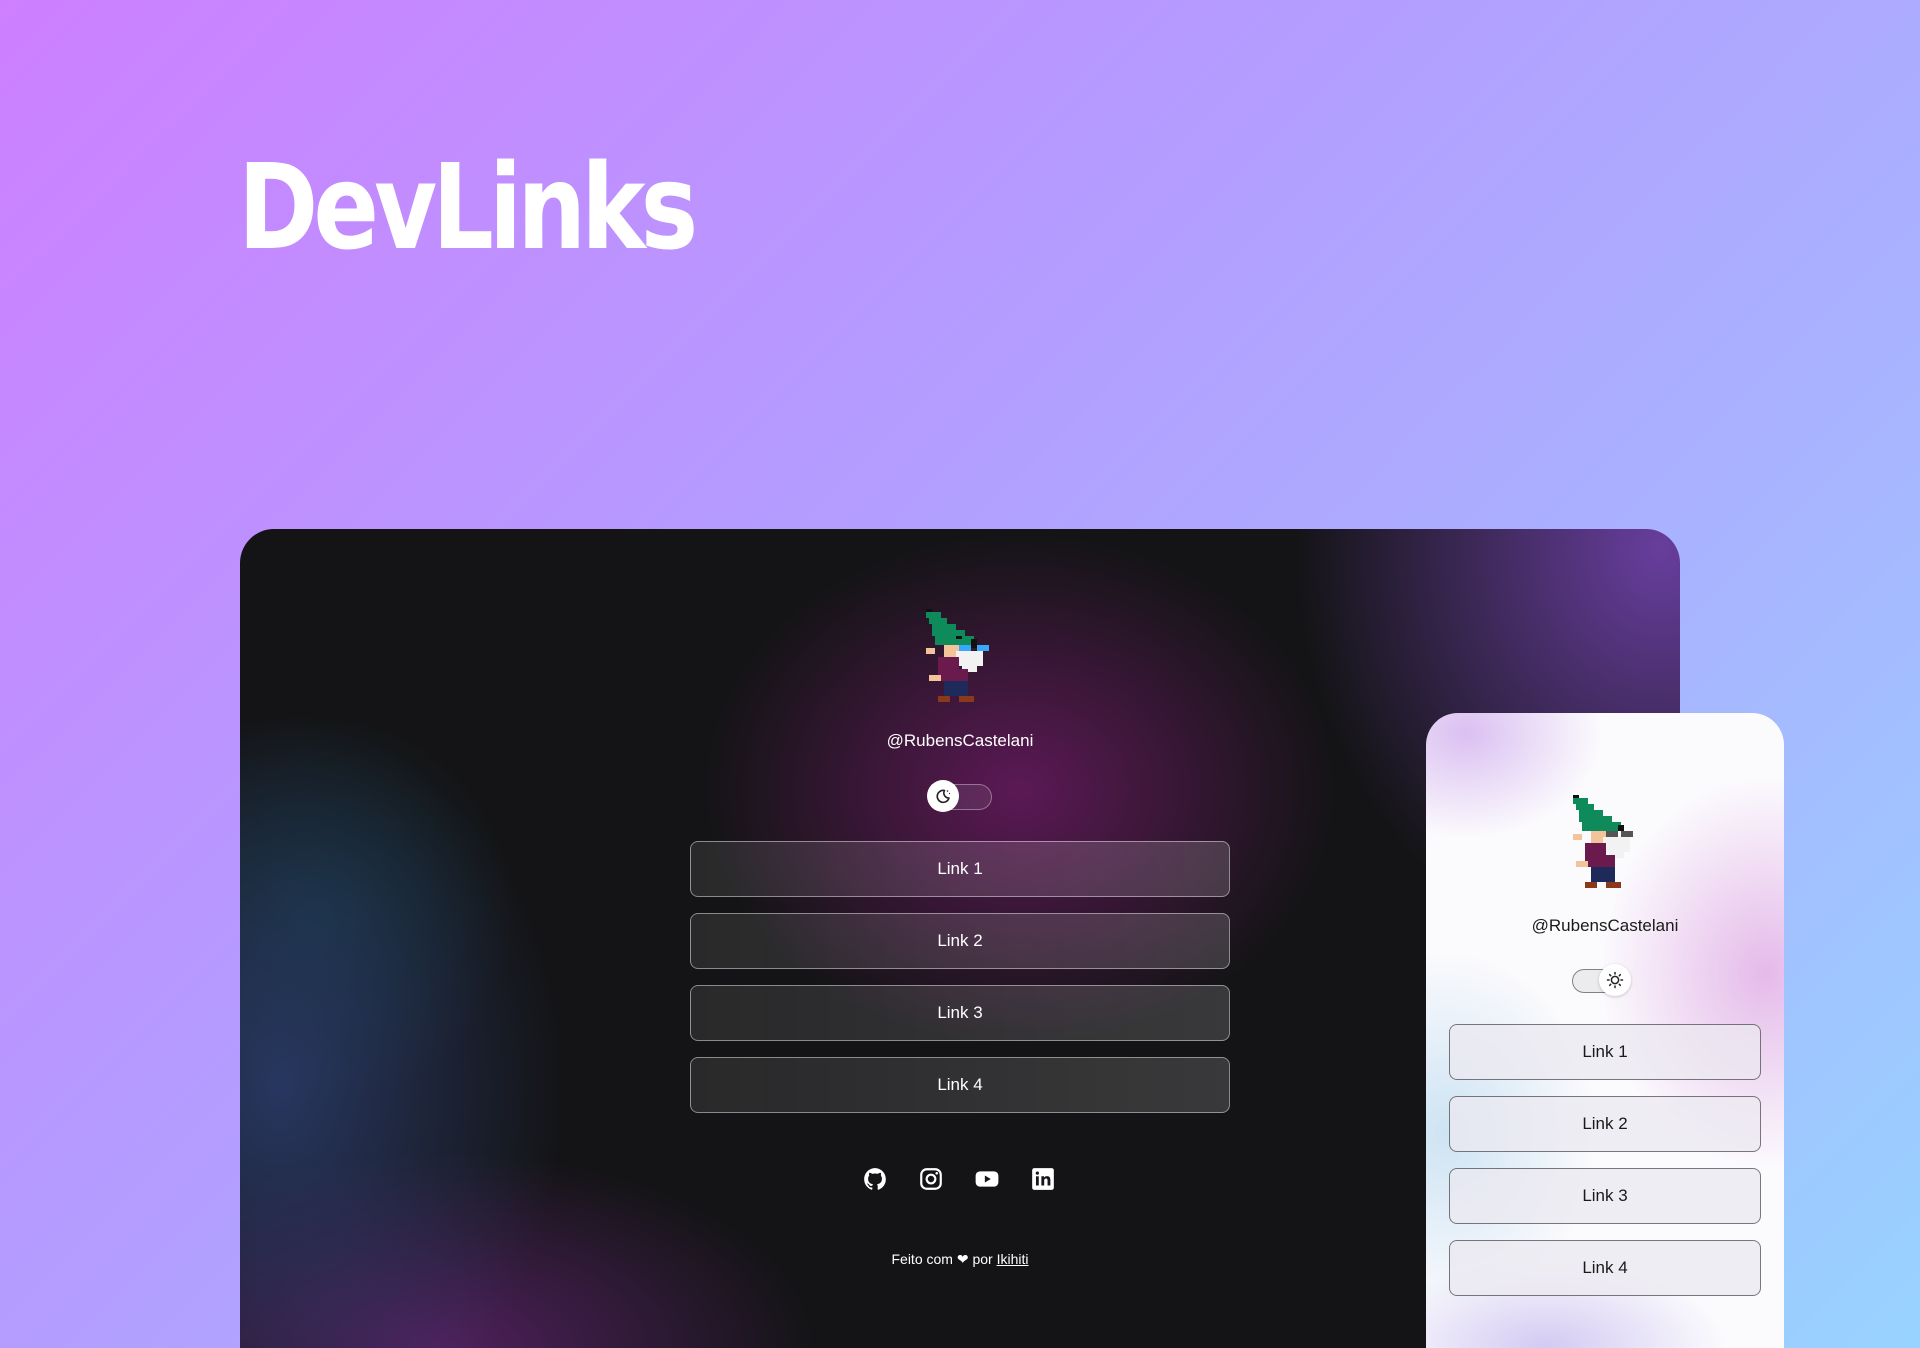 The height and width of the screenshot is (1348, 1920). What do you see at coordinates (931, 1179) in the screenshot?
I see `instagram-icon` at bounding box center [931, 1179].